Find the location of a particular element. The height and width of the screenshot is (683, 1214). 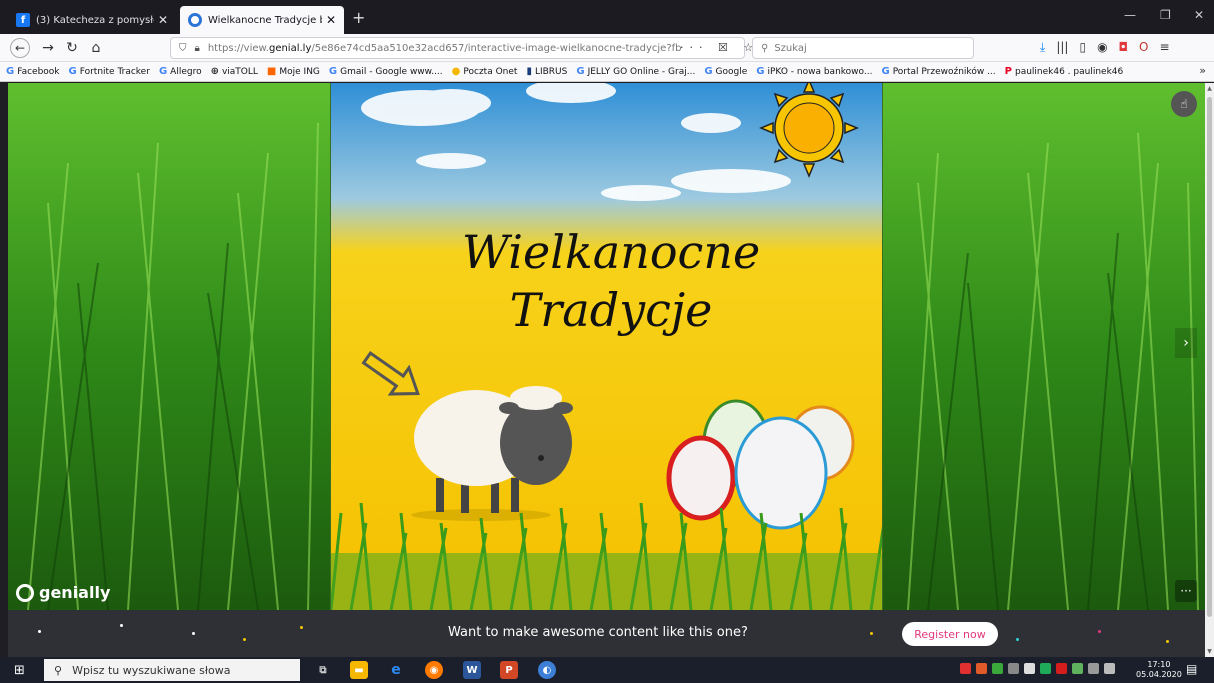

edge-icon: e is located at coordinates (396, 670).